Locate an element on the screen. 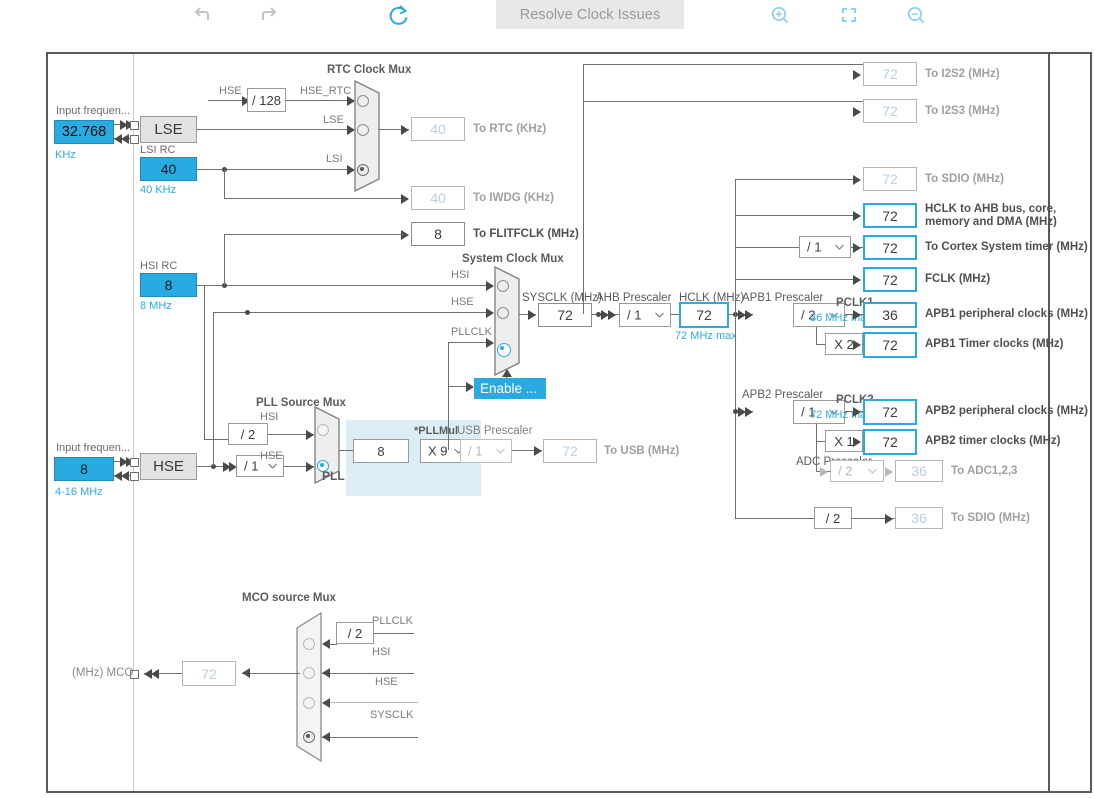 The height and width of the screenshot is (798, 1095). rtcmux-radio-lse is located at coordinates (363, 130).